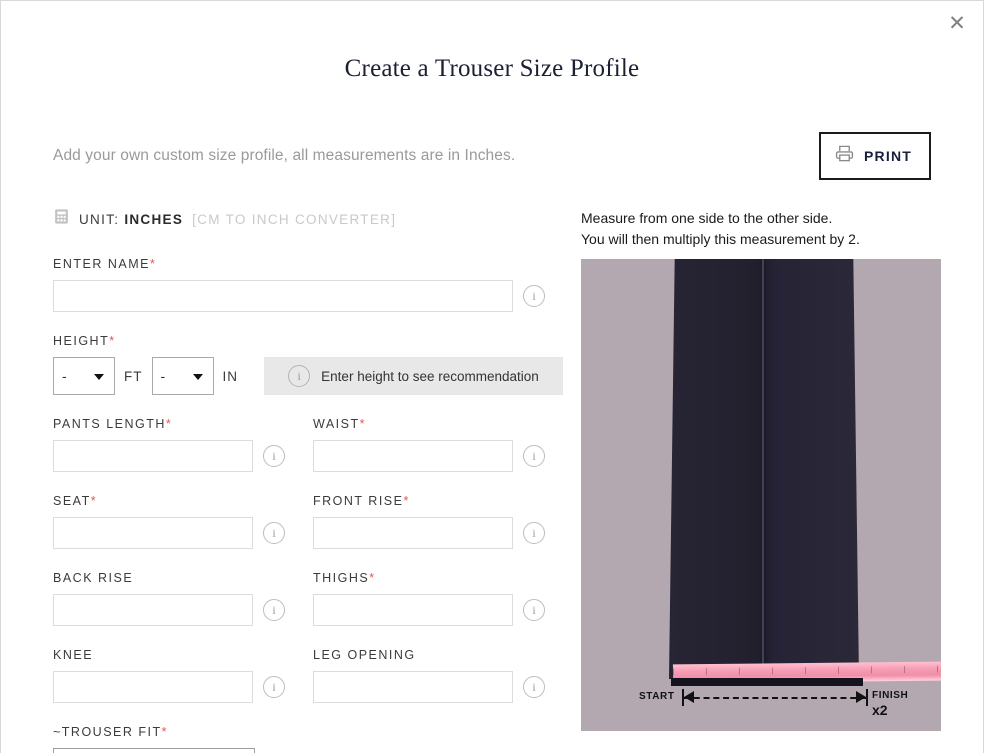 This screenshot has width=984, height=753. What do you see at coordinates (844, 156) in the screenshot?
I see `printer-icon` at bounding box center [844, 156].